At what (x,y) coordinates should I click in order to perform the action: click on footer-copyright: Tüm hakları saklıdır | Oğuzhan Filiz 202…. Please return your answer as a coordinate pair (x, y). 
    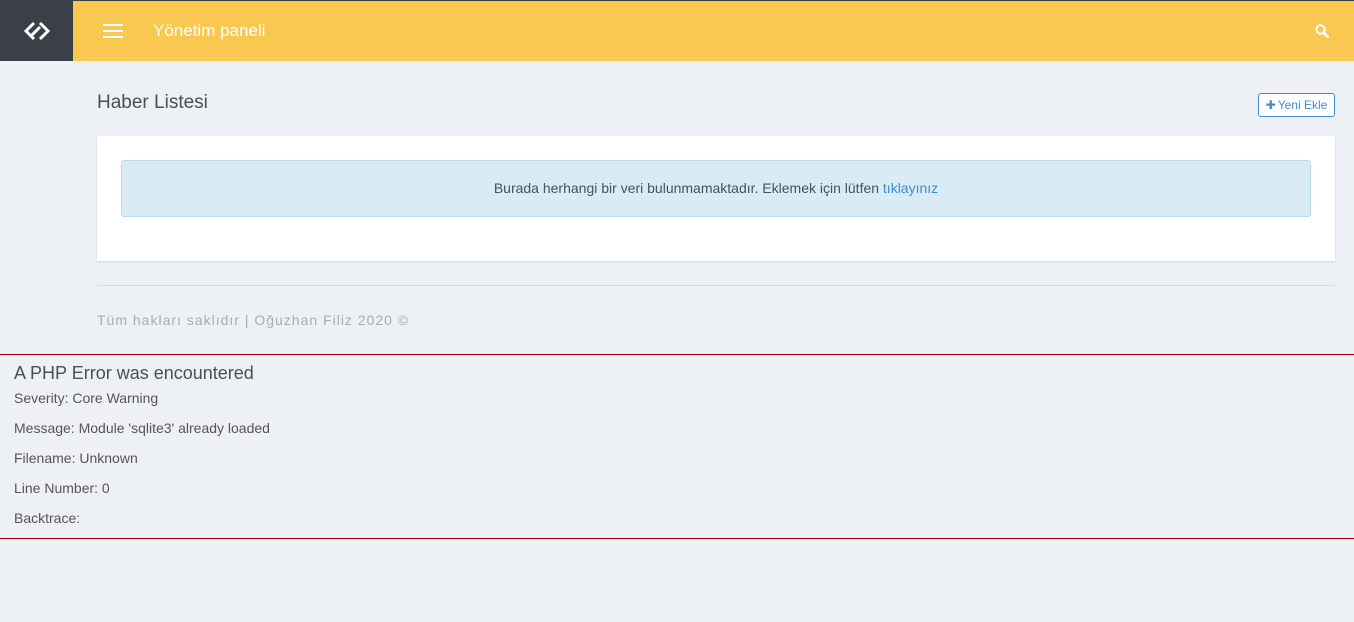
    Looking at the image, I should click on (253, 320).